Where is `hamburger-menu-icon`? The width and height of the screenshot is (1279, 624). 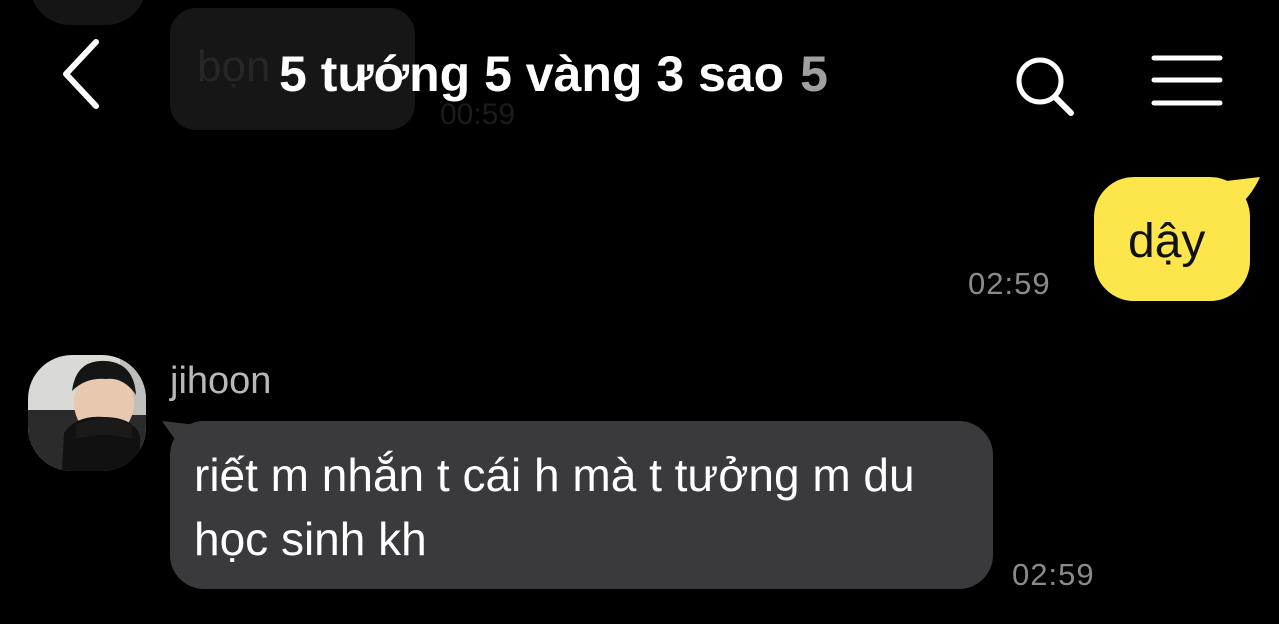
hamburger-menu-icon is located at coordinates (1187, 80).